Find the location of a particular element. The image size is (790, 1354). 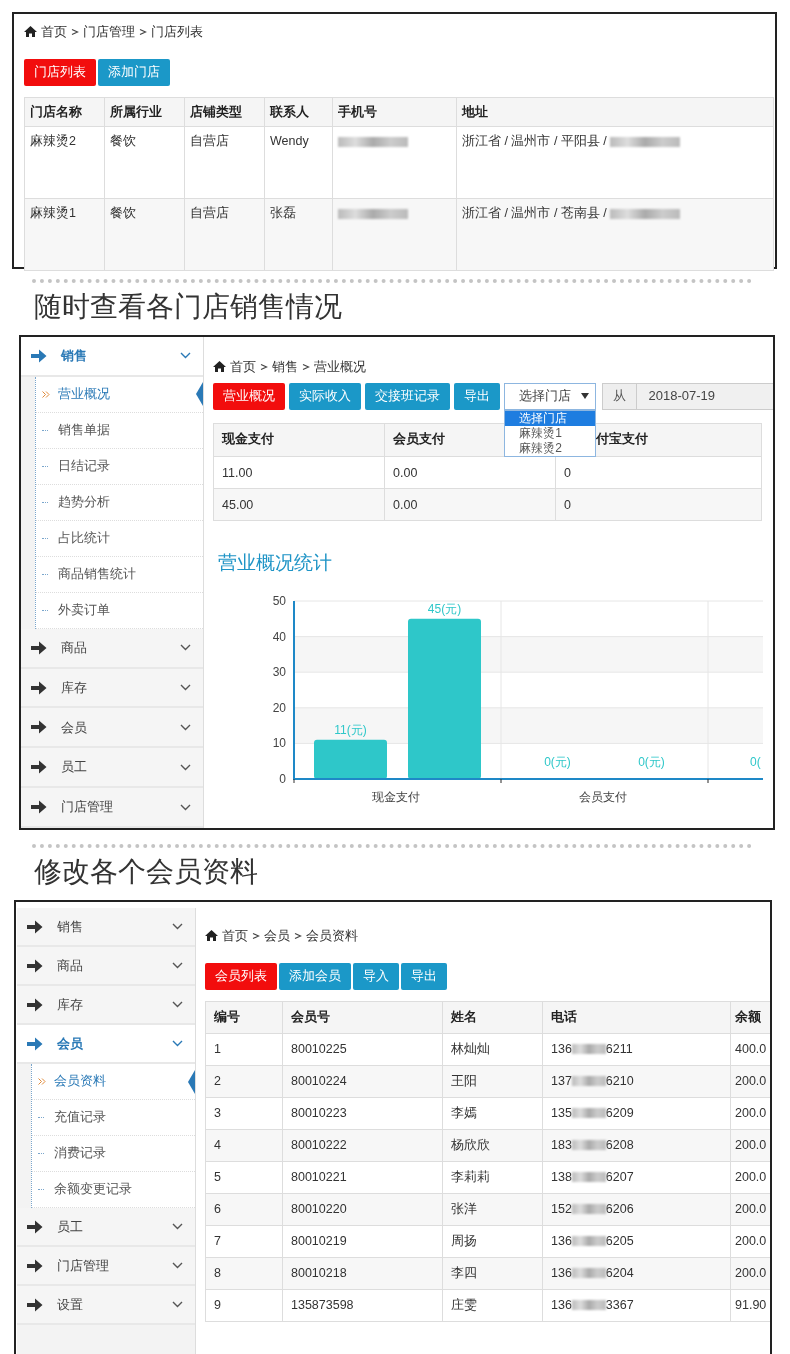

table-cell: 张磊 is located at coordinates (298, 234).